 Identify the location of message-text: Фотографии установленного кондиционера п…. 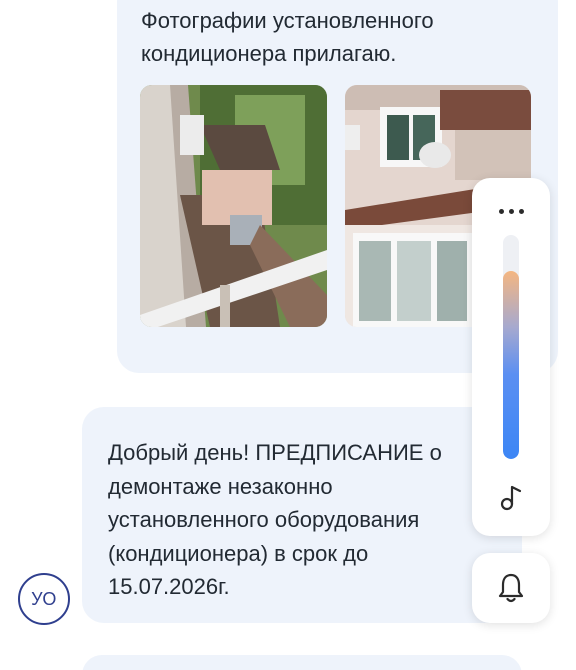
(287, 37).